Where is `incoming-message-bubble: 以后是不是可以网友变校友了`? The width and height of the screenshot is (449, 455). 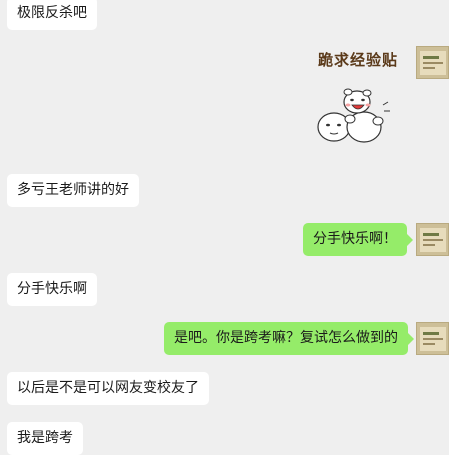 incoming-message-bubble: 以后是不是可以网友变校友了 is located at coordinates (108, 388).